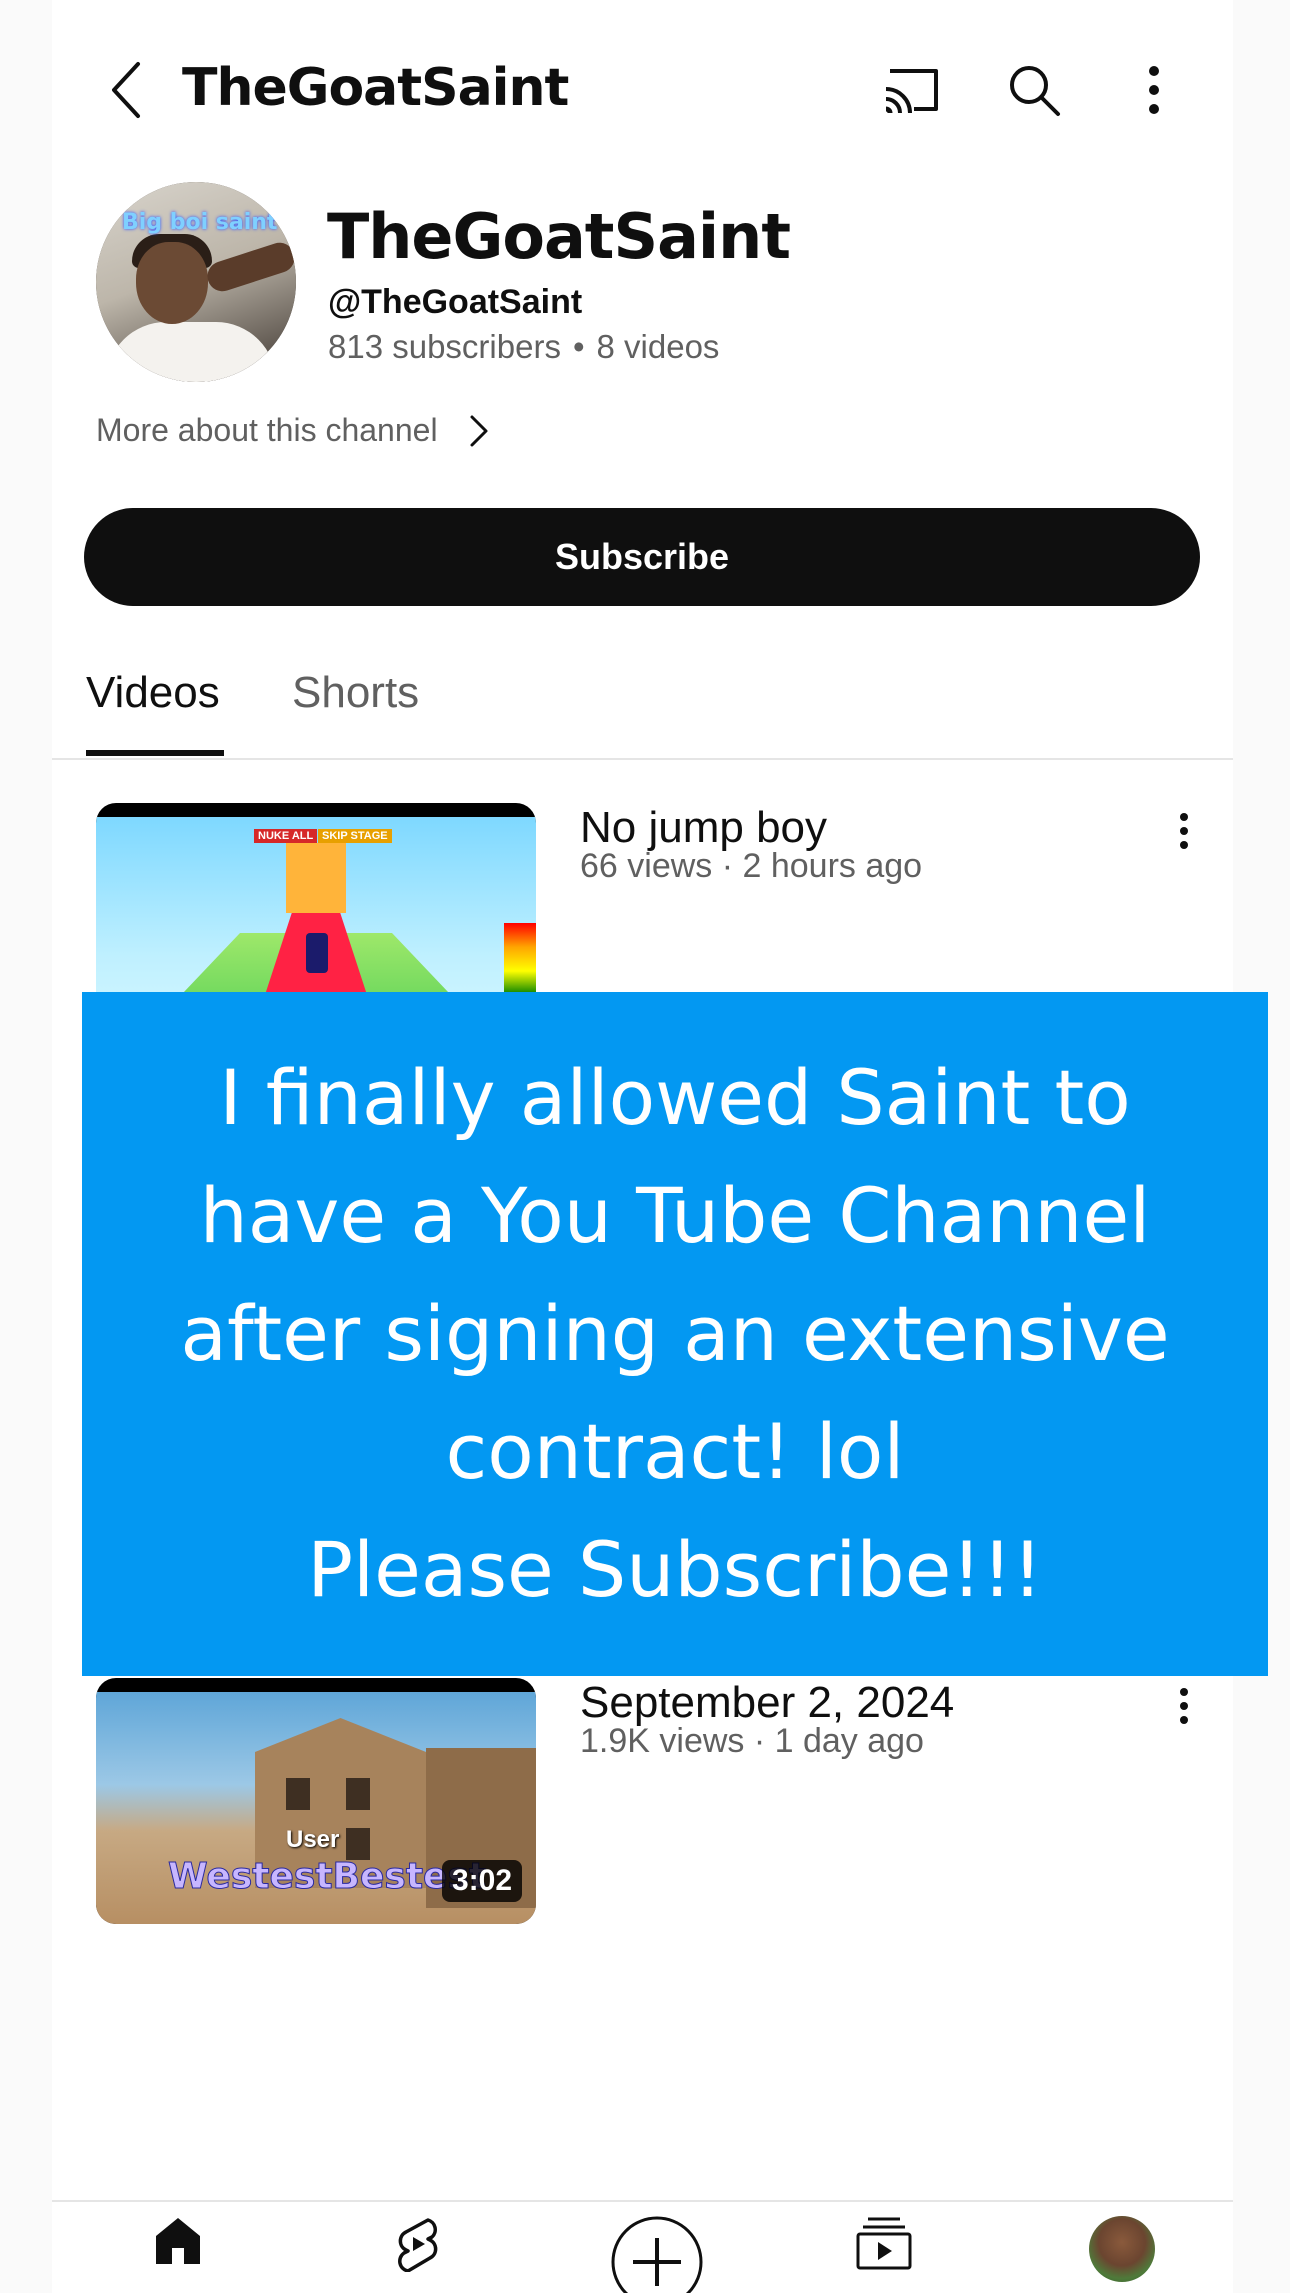  What do you see at coordinates (375, 88) in the screenshot?
I see `app-bar-title: TheGoatSaint` at bounding box center [375, 88].